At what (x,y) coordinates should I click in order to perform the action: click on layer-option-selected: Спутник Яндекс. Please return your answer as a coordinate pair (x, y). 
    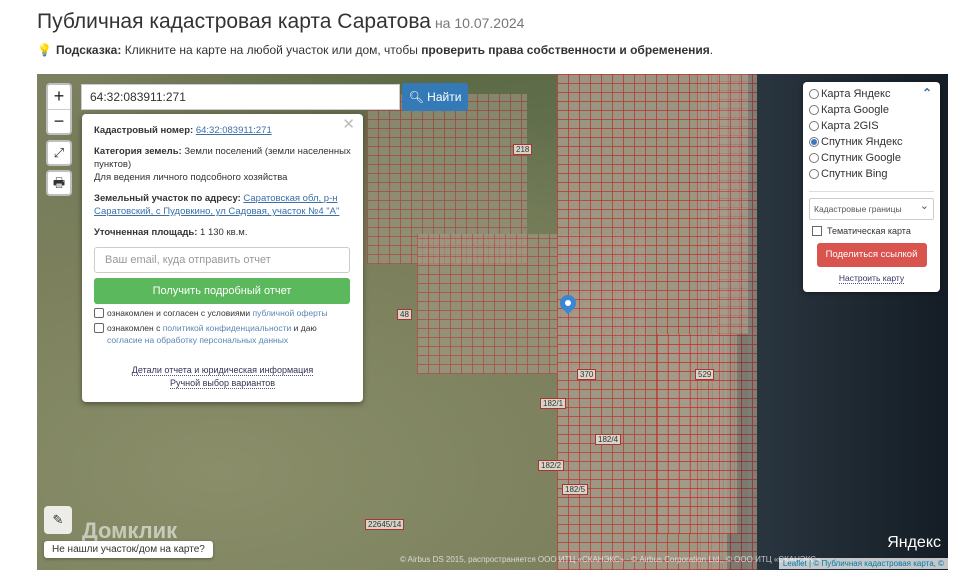
    Looking at the image, I should click on (871, 142).